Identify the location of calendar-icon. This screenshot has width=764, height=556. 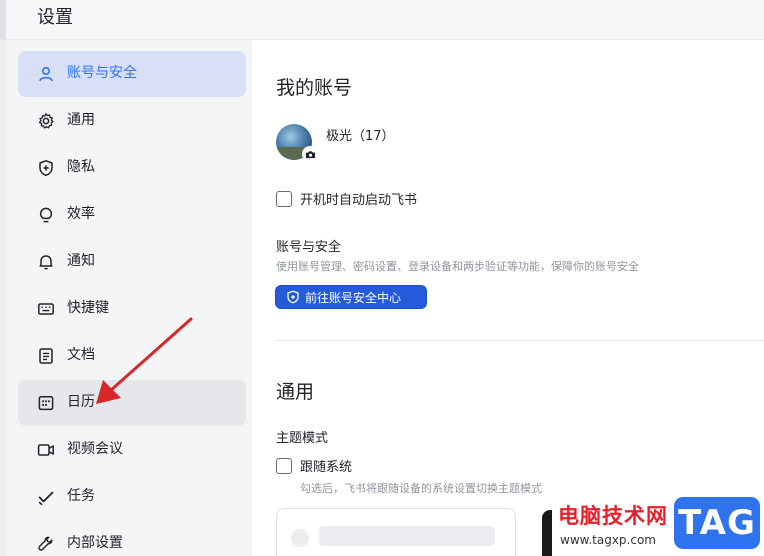
(46, 403).